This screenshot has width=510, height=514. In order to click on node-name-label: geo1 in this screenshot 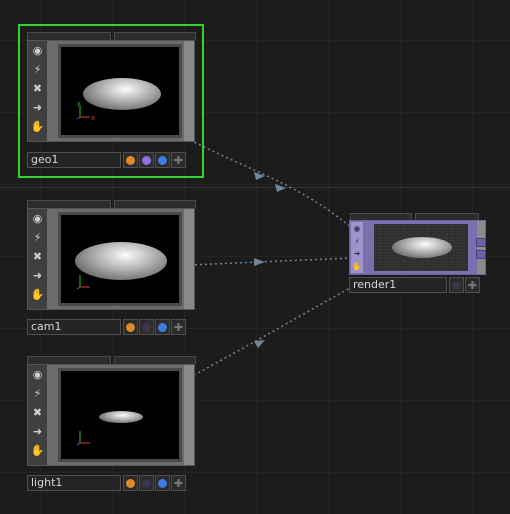, I will do `click(74, 160)`.